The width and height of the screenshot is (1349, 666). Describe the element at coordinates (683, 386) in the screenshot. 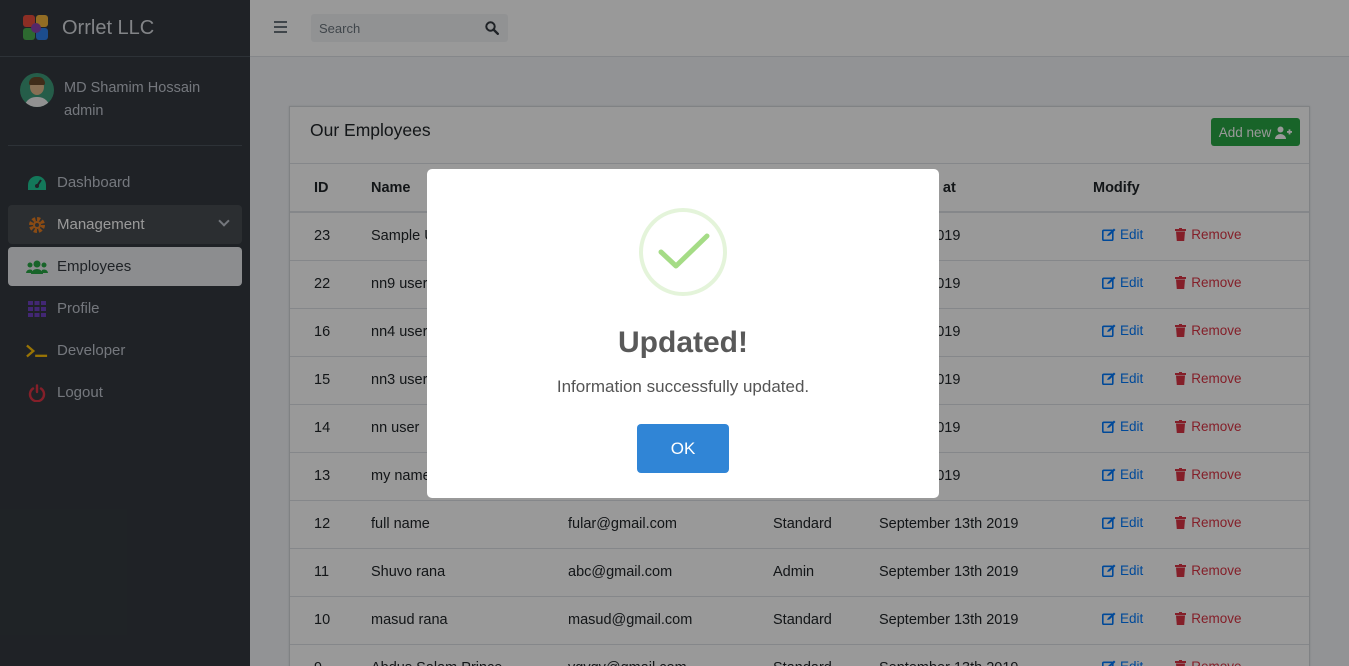

I see `modal-text: Information successfully updated.` at that location.